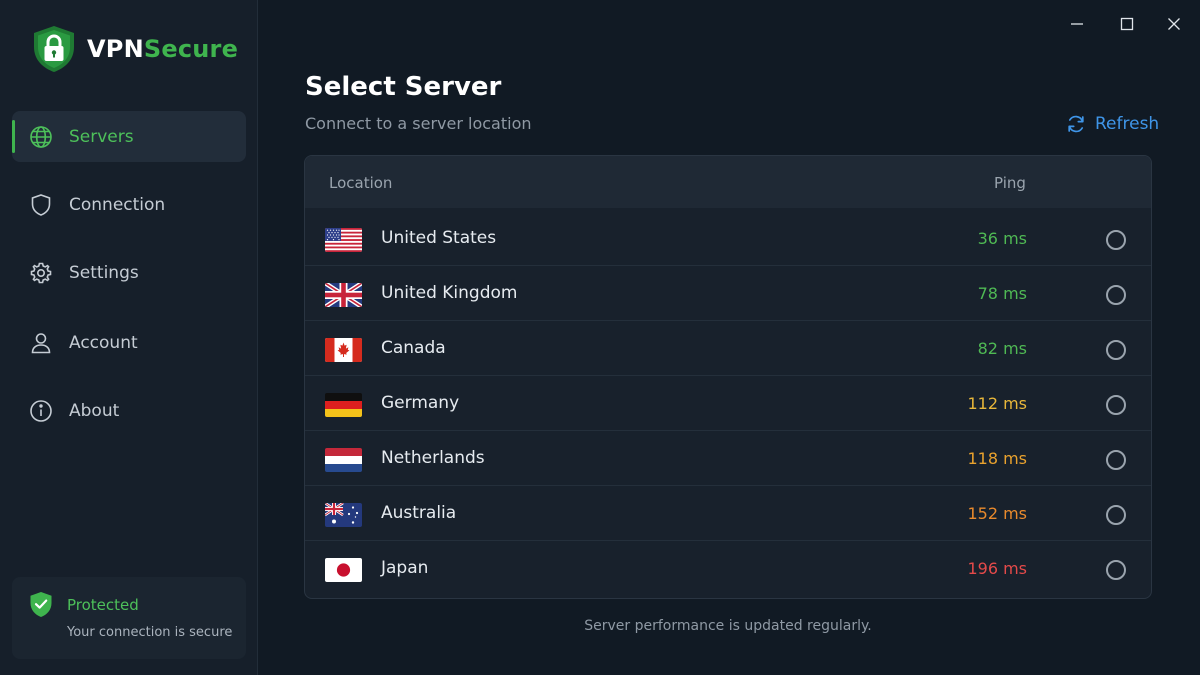  What do you see at coordinates (343, 460) in the screenshot?
I see `netherlands-flag-icon` at bounding box center [343, 460].